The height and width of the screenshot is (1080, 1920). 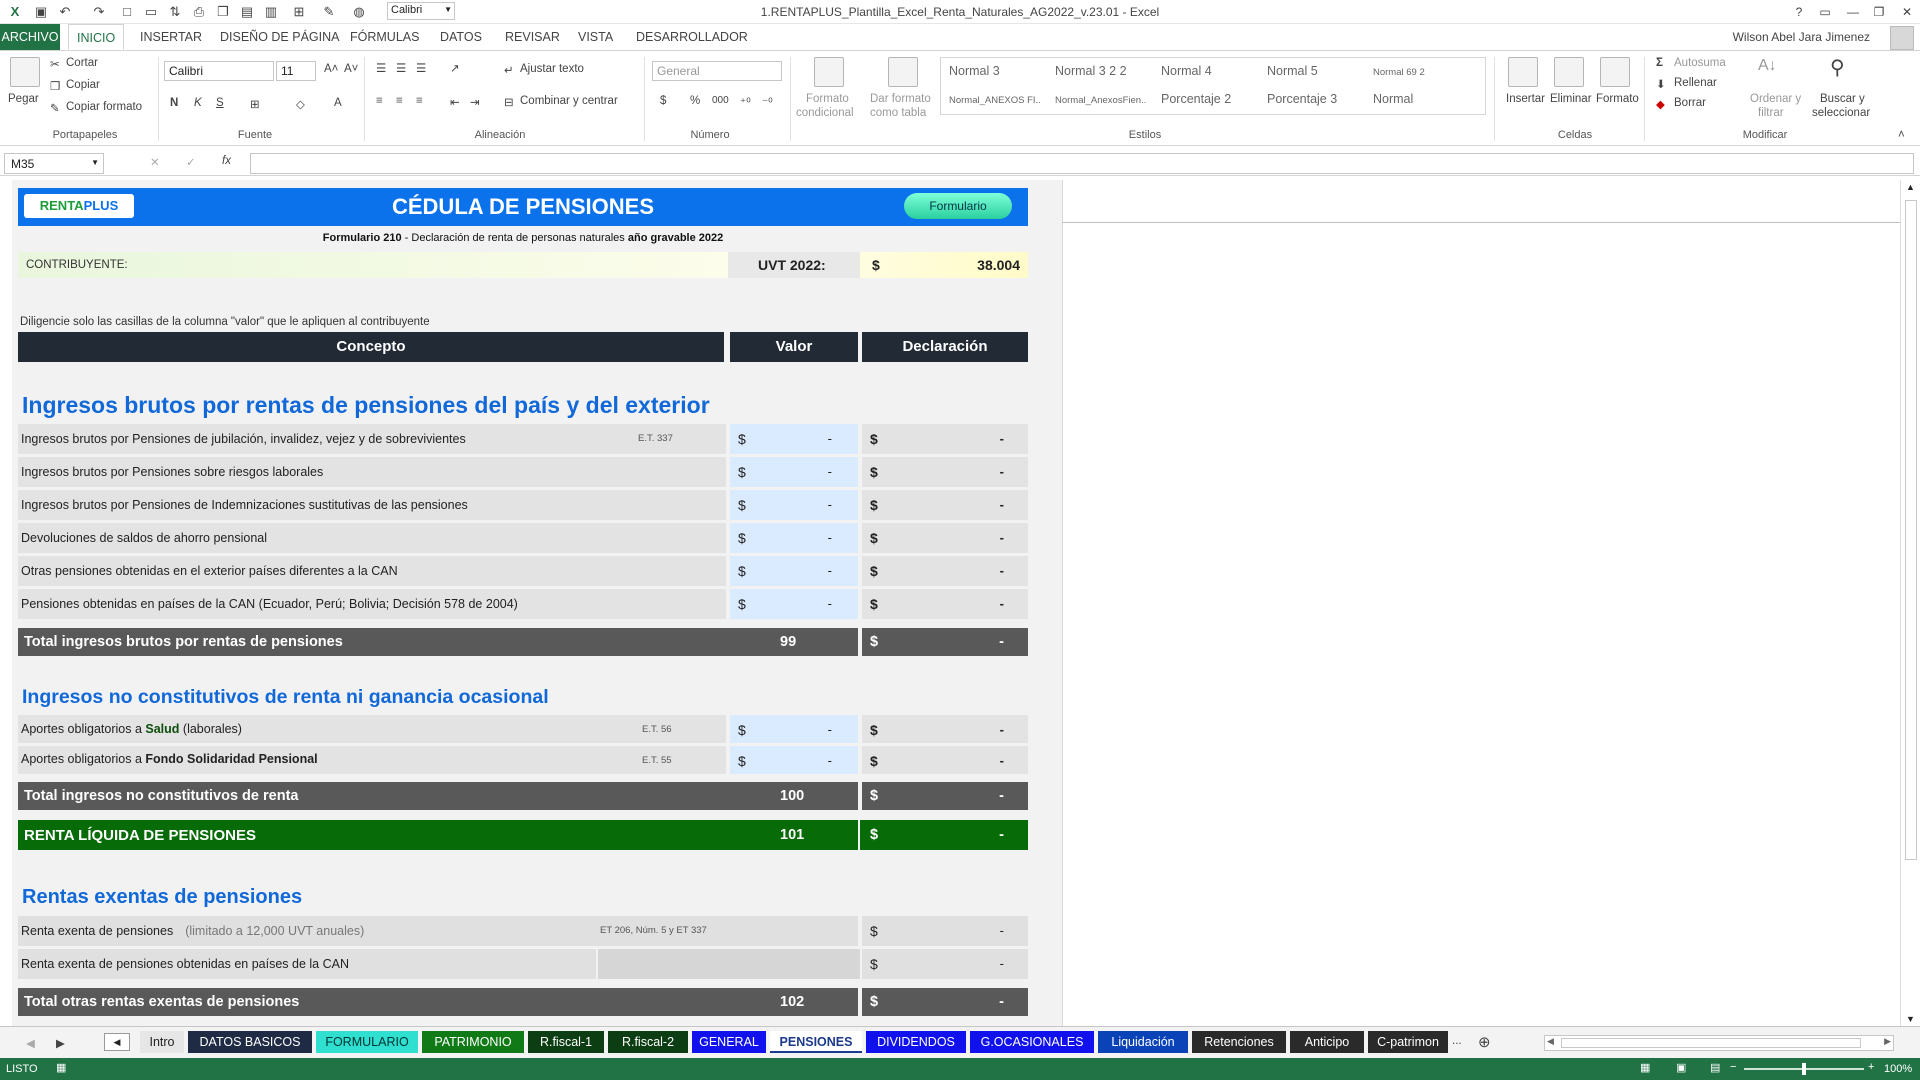 What do you see at coordinates (1837, 67) in the screenshot?
I see `binoculars-icon: ⚲` at bounding box center [1837, 67].